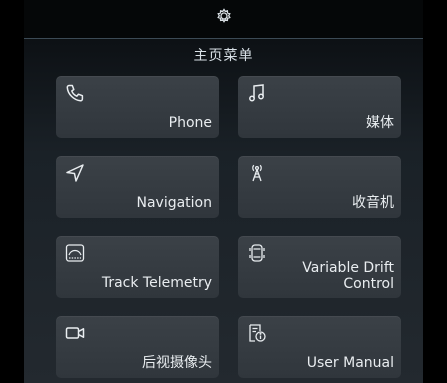 The height and width of the screenshot is (383, 447). Describe the element at coordinates (223, 56) in the screenshot. I see `page-title: 主页菜单` at that location.